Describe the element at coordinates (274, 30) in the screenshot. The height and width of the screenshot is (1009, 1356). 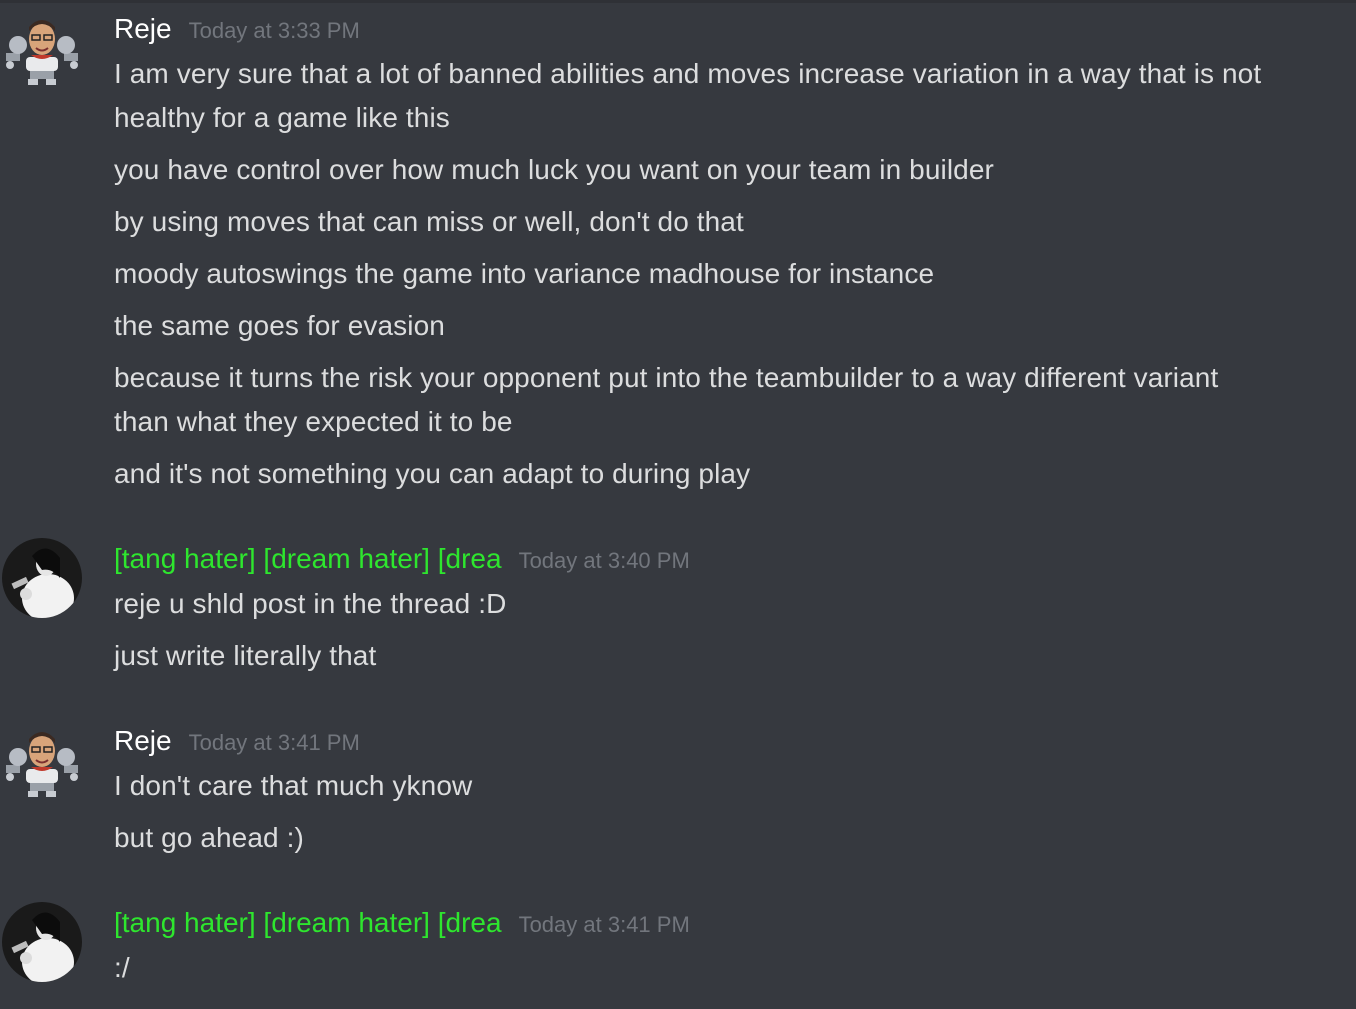
I see `message-timestamp: Today at 3:33 PM` at that location.